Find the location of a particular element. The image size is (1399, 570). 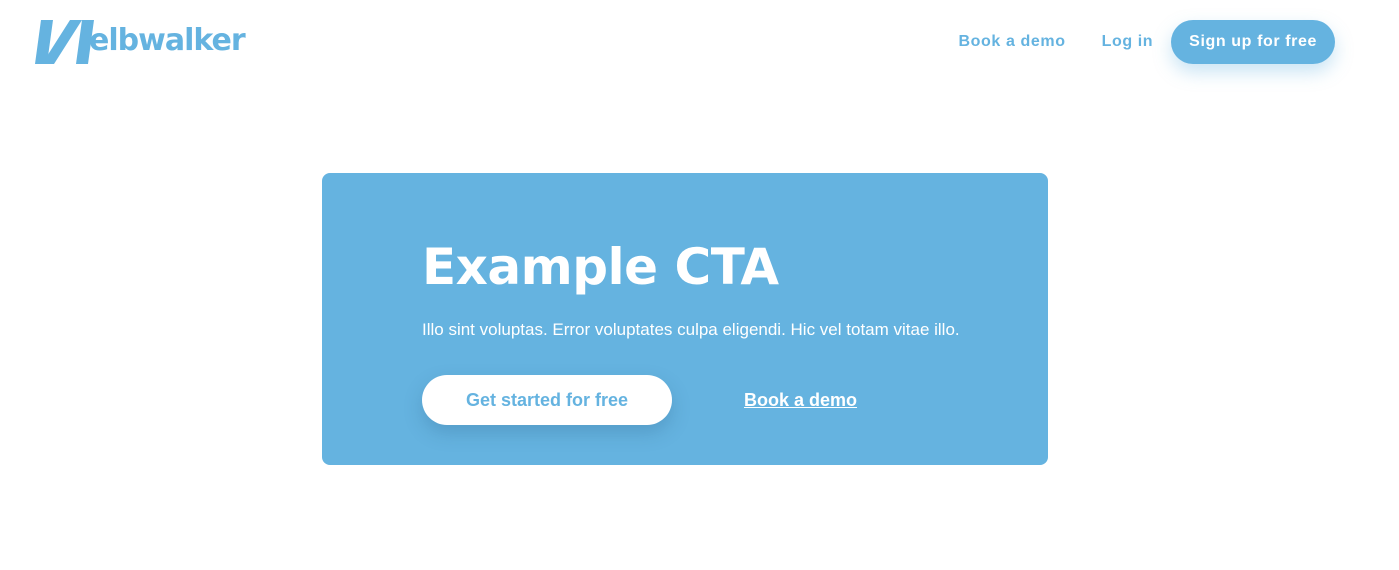

cta-book-demo-link: Book a demo is located at coordinates (800, 400).